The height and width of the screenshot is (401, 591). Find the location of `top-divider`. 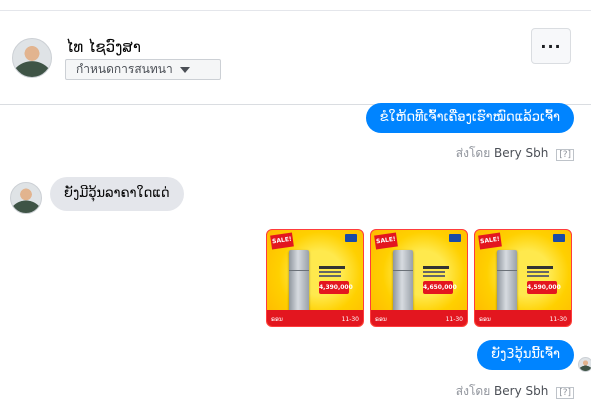

top-divider is located at coordinates (295, 10).